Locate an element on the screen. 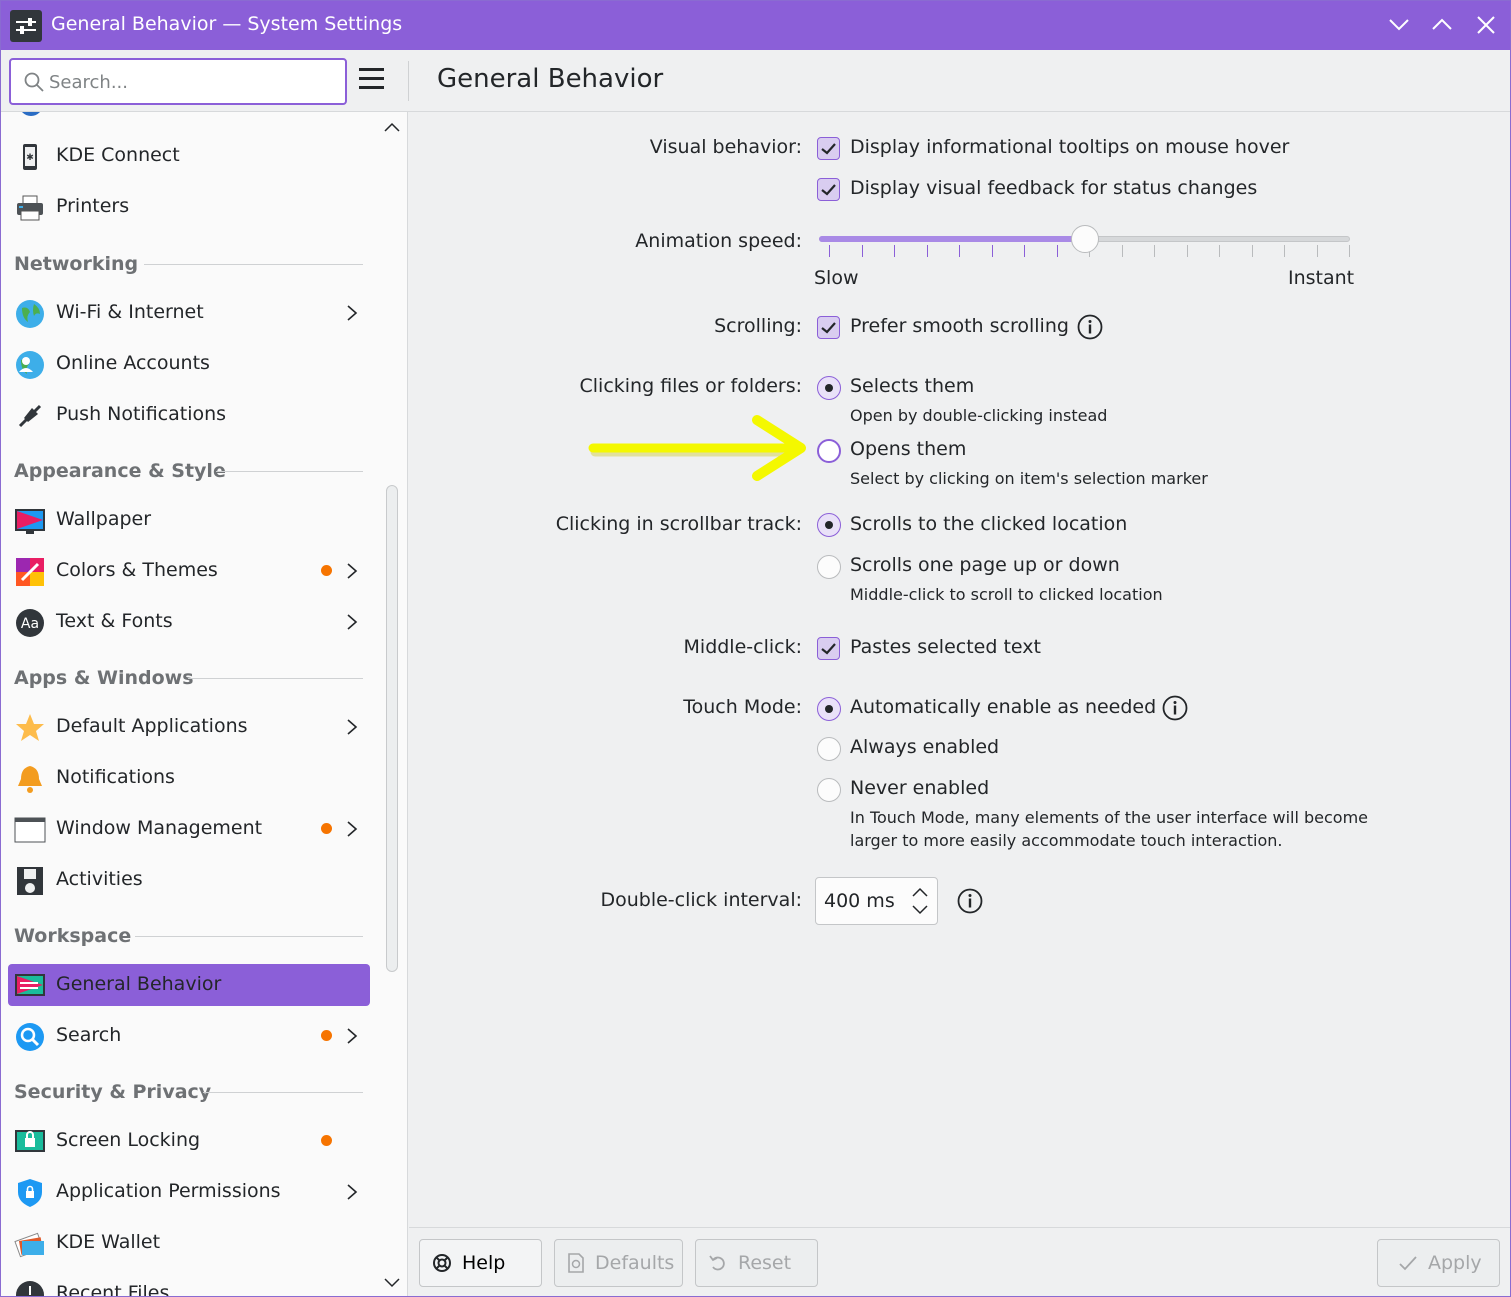 The height and width of the screenshot is (1297, 1511). category-workspace: Workspace is located at coordinates (72, 936).